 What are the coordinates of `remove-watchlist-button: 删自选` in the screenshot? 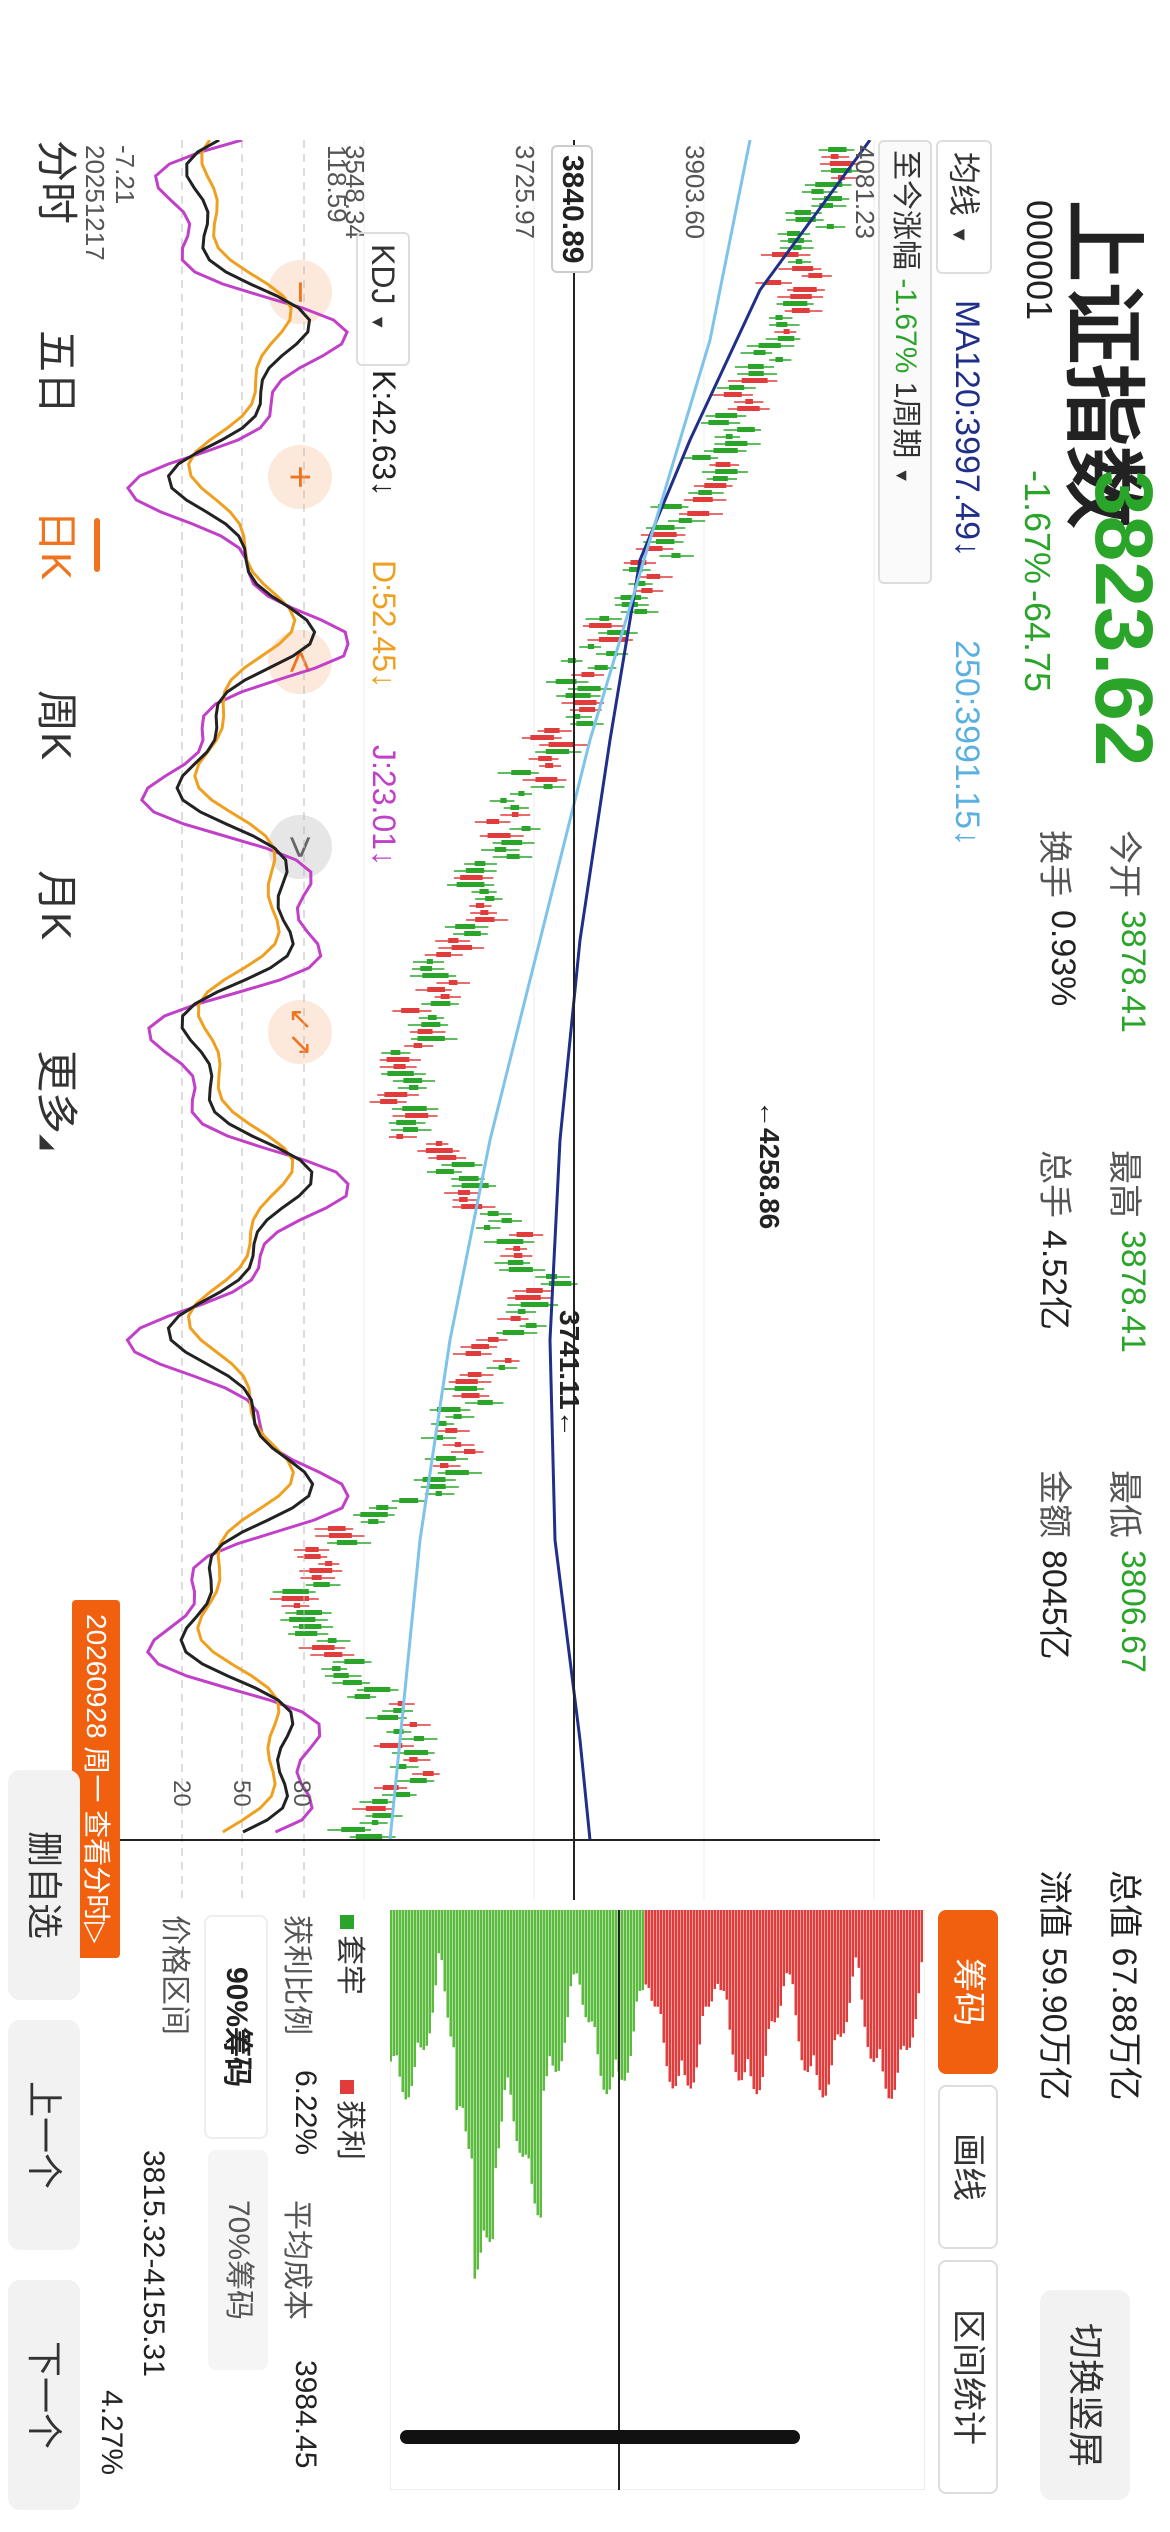 It's located at (44, 1885).